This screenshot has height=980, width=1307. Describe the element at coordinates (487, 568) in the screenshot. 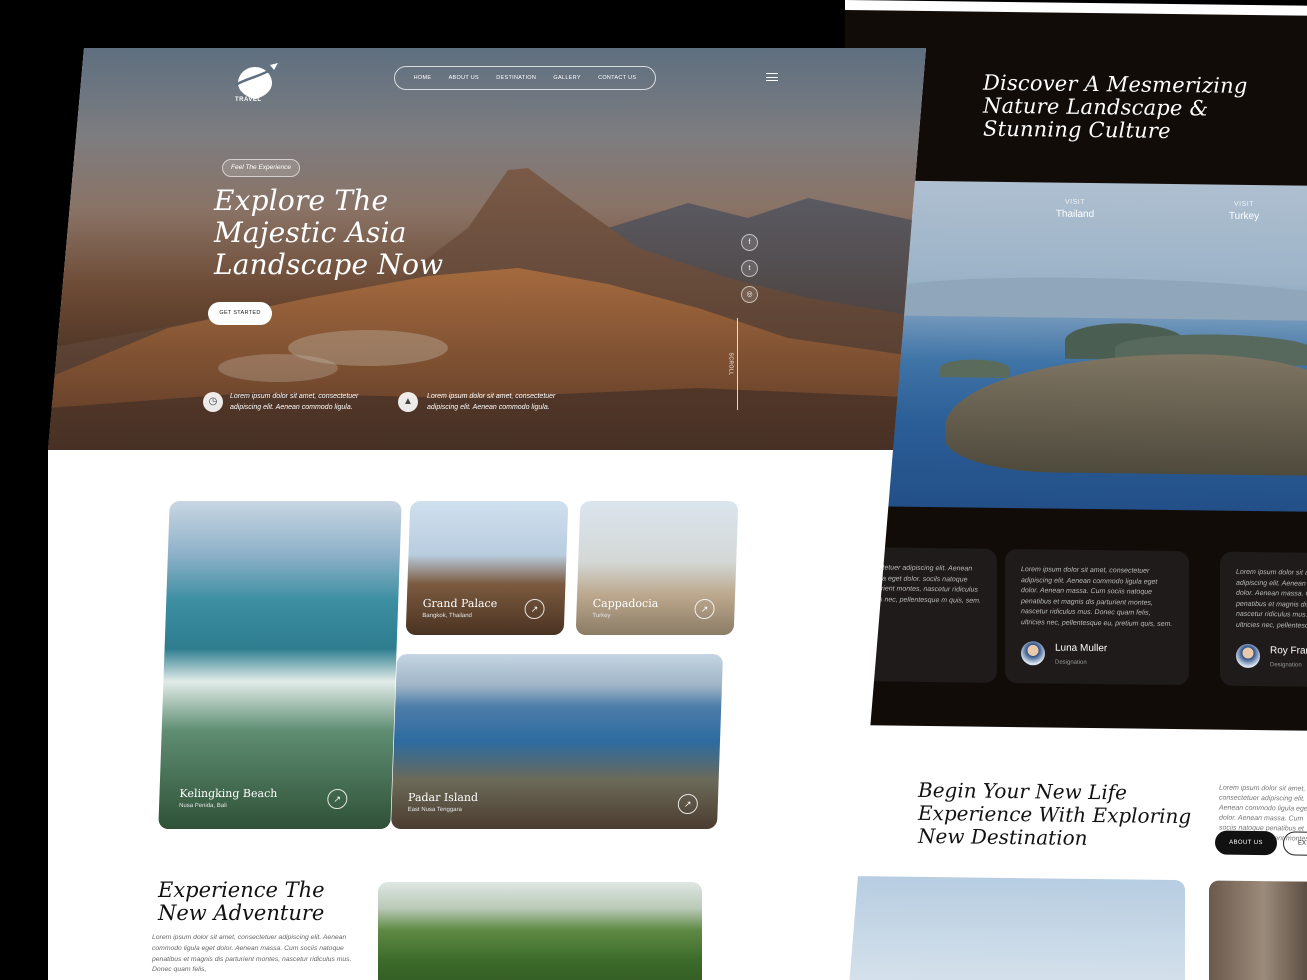

I see `destination-card-grand-palace: Grand Palace Bangkok, Thailand ↗` at that location.